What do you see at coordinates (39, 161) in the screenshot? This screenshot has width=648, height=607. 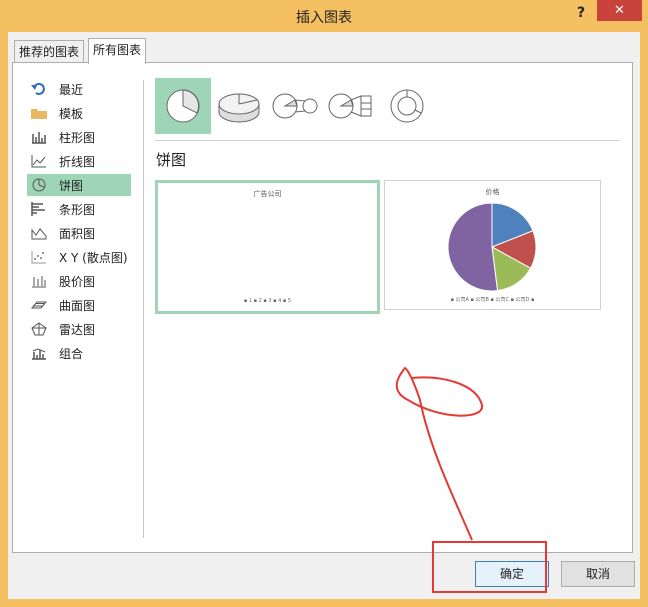 I see `line-chart-icon` at bounding box center [39, 161].